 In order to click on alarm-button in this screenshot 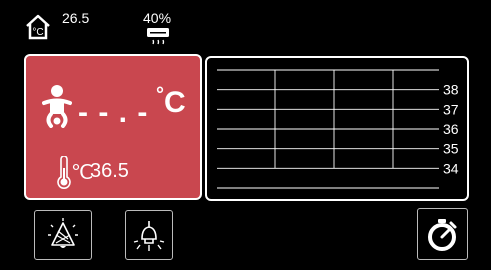, I will do `click(63, 235)`.